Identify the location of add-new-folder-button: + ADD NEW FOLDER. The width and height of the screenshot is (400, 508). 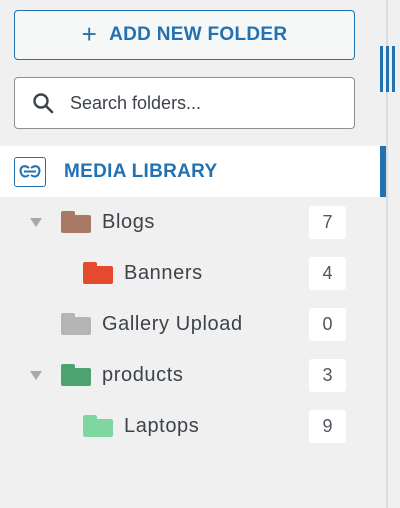
(184, 35).